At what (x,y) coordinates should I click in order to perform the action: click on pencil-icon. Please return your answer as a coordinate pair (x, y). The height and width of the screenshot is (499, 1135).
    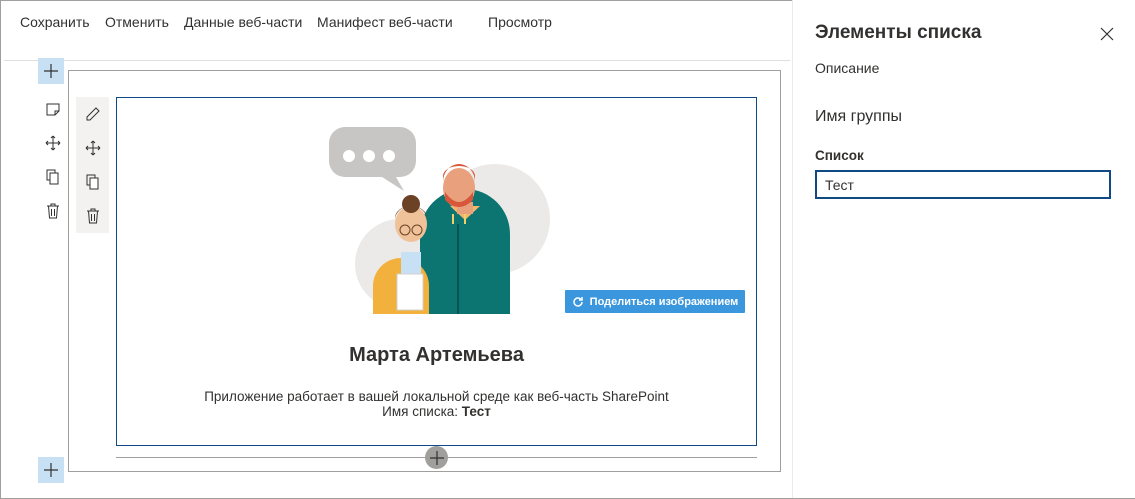
    Looking at the image, I should click on (93, 114).